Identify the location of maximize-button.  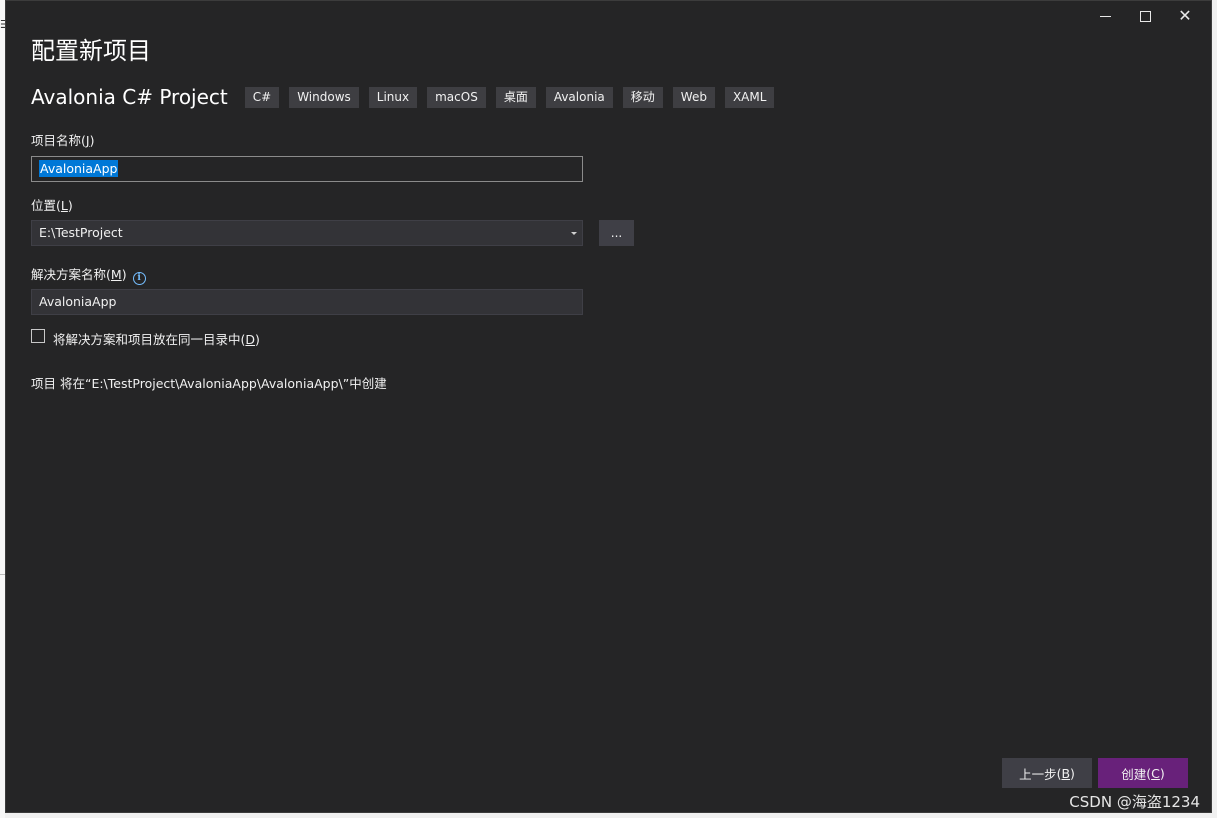
(1145, 16).